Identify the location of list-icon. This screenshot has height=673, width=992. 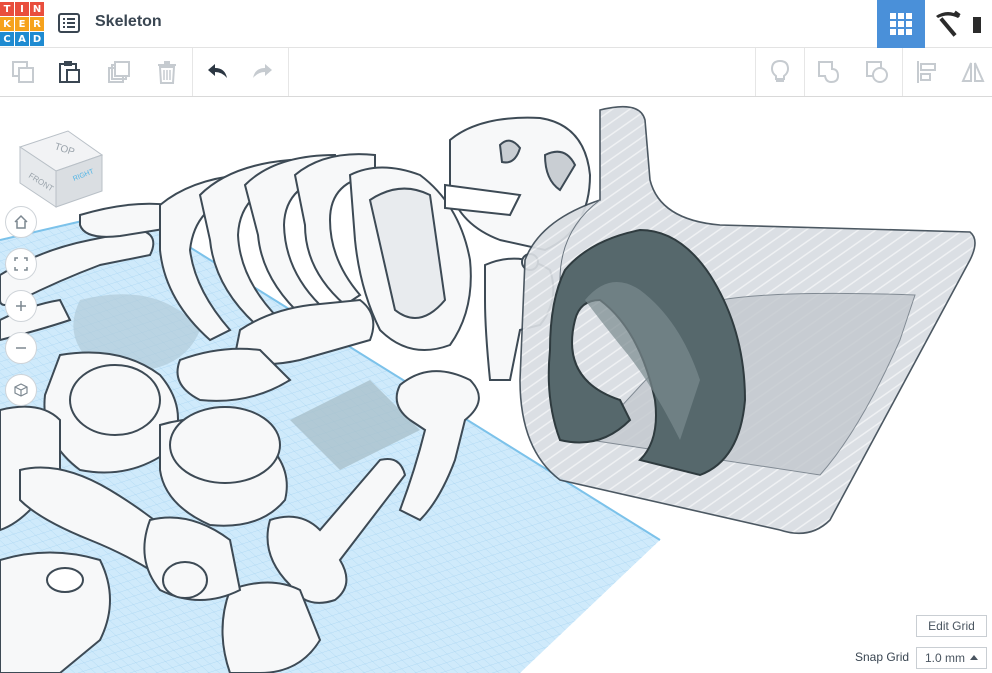
(69, 23).